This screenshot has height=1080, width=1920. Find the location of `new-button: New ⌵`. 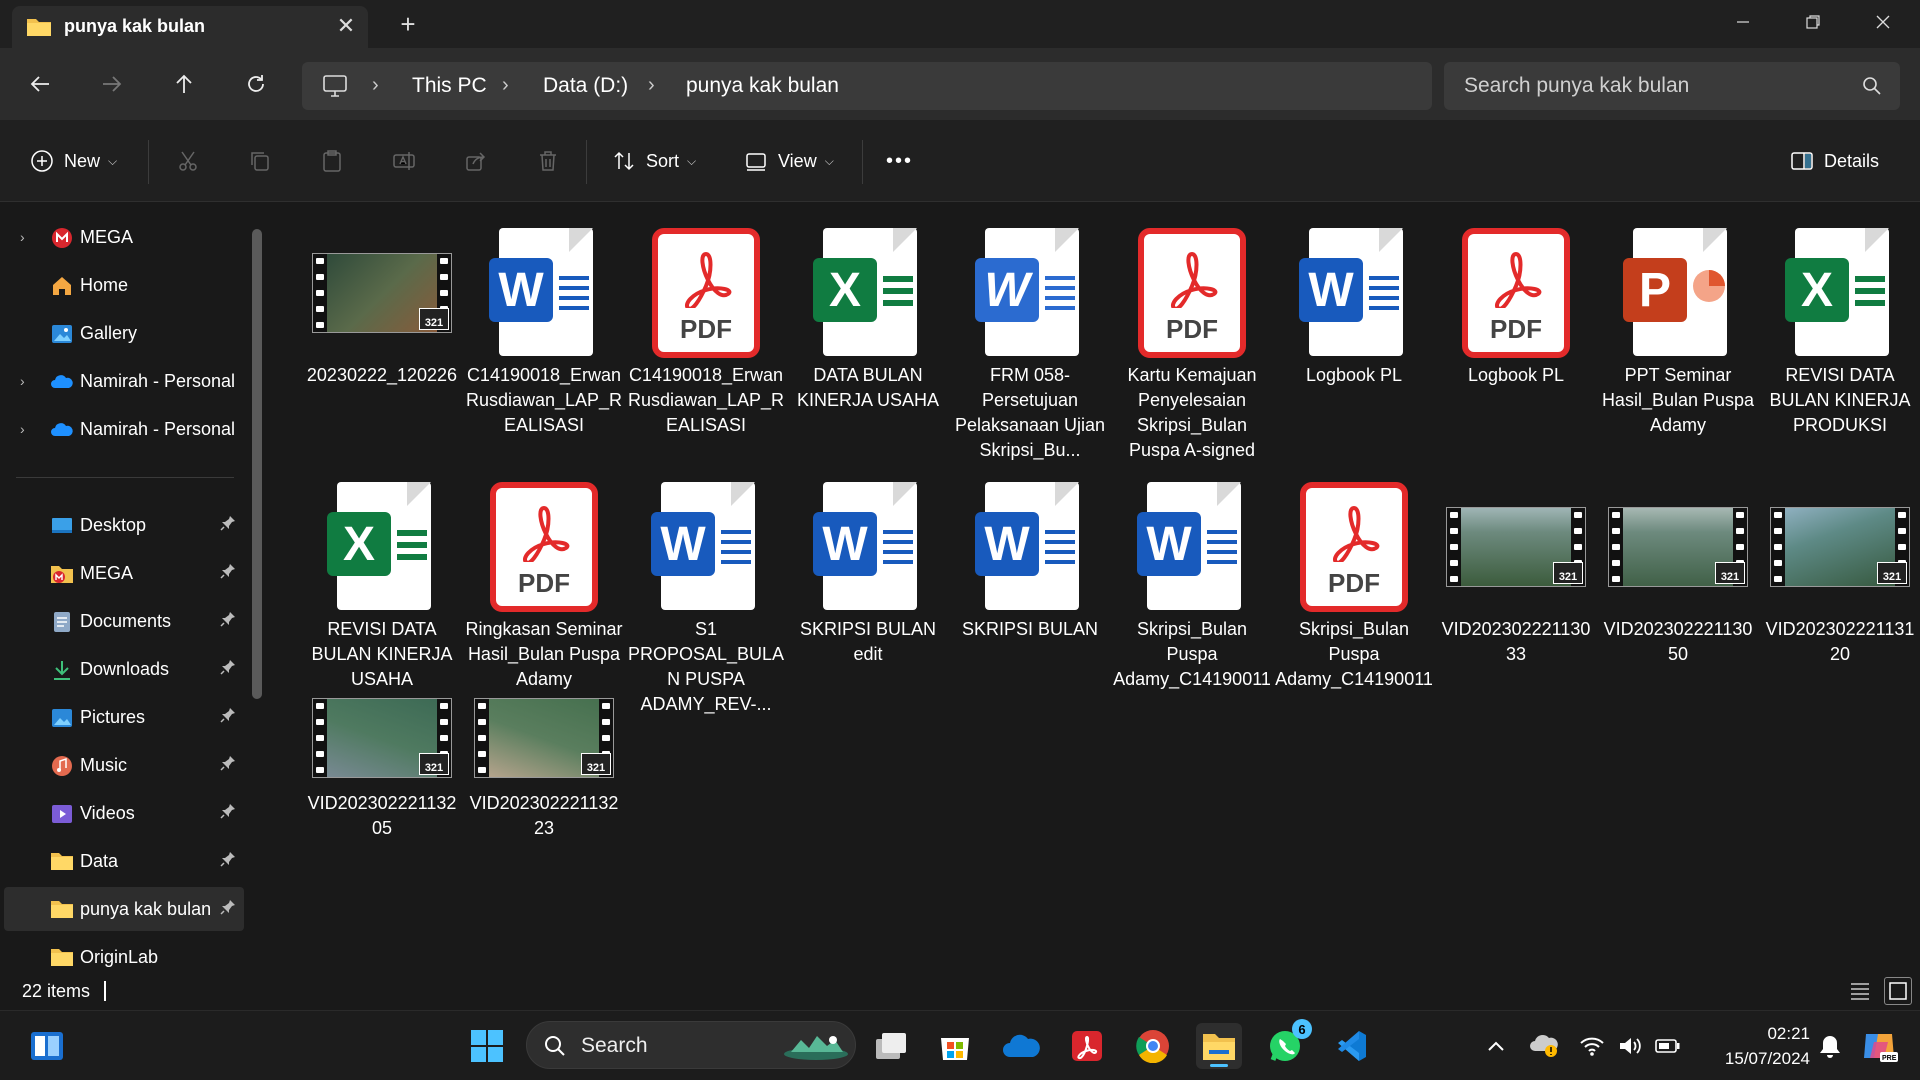

new-button: New ⌵ is located at coordinates (73, 161).